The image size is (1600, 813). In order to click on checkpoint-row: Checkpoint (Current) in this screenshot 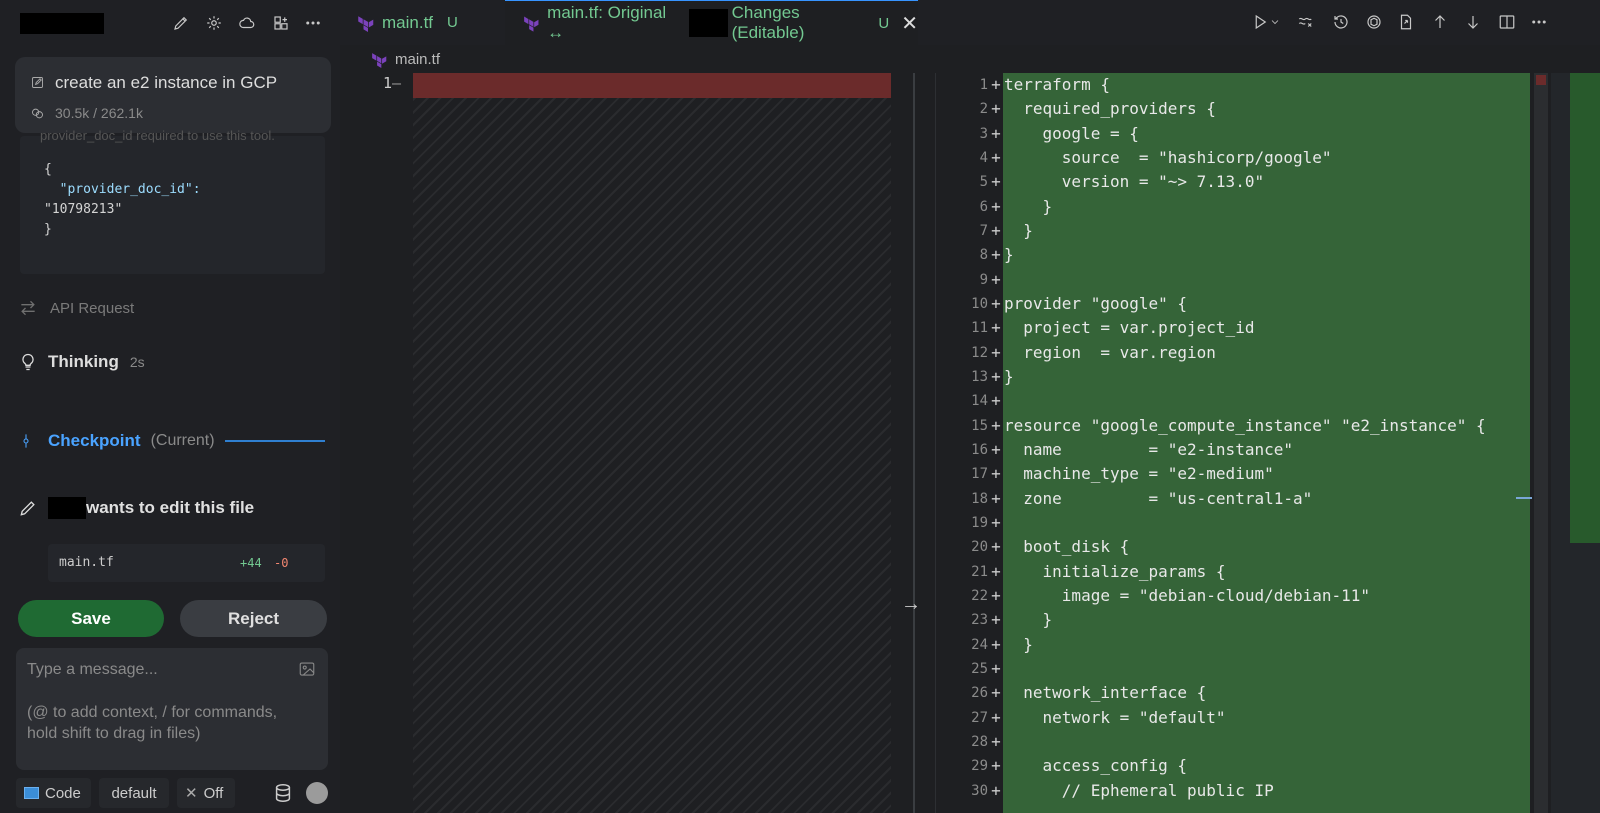, I will do `click(171, 441)`.